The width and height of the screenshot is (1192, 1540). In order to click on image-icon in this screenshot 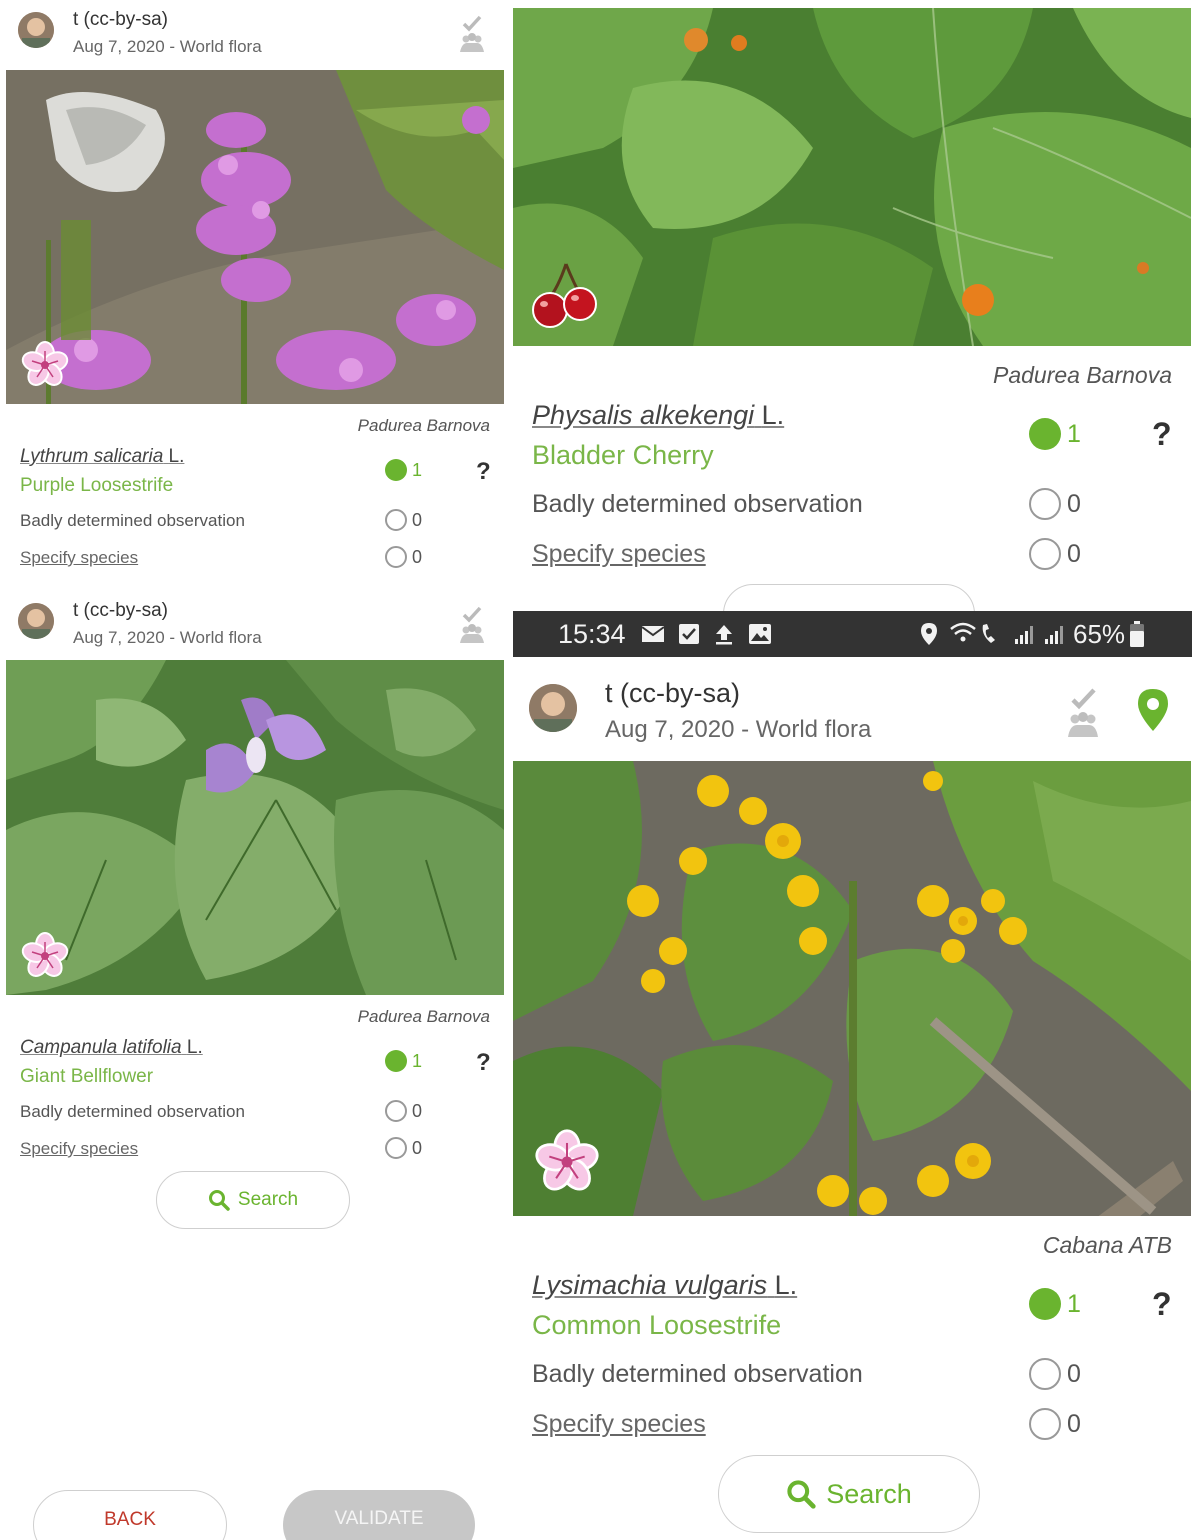, I will do `click(760, 634)`.